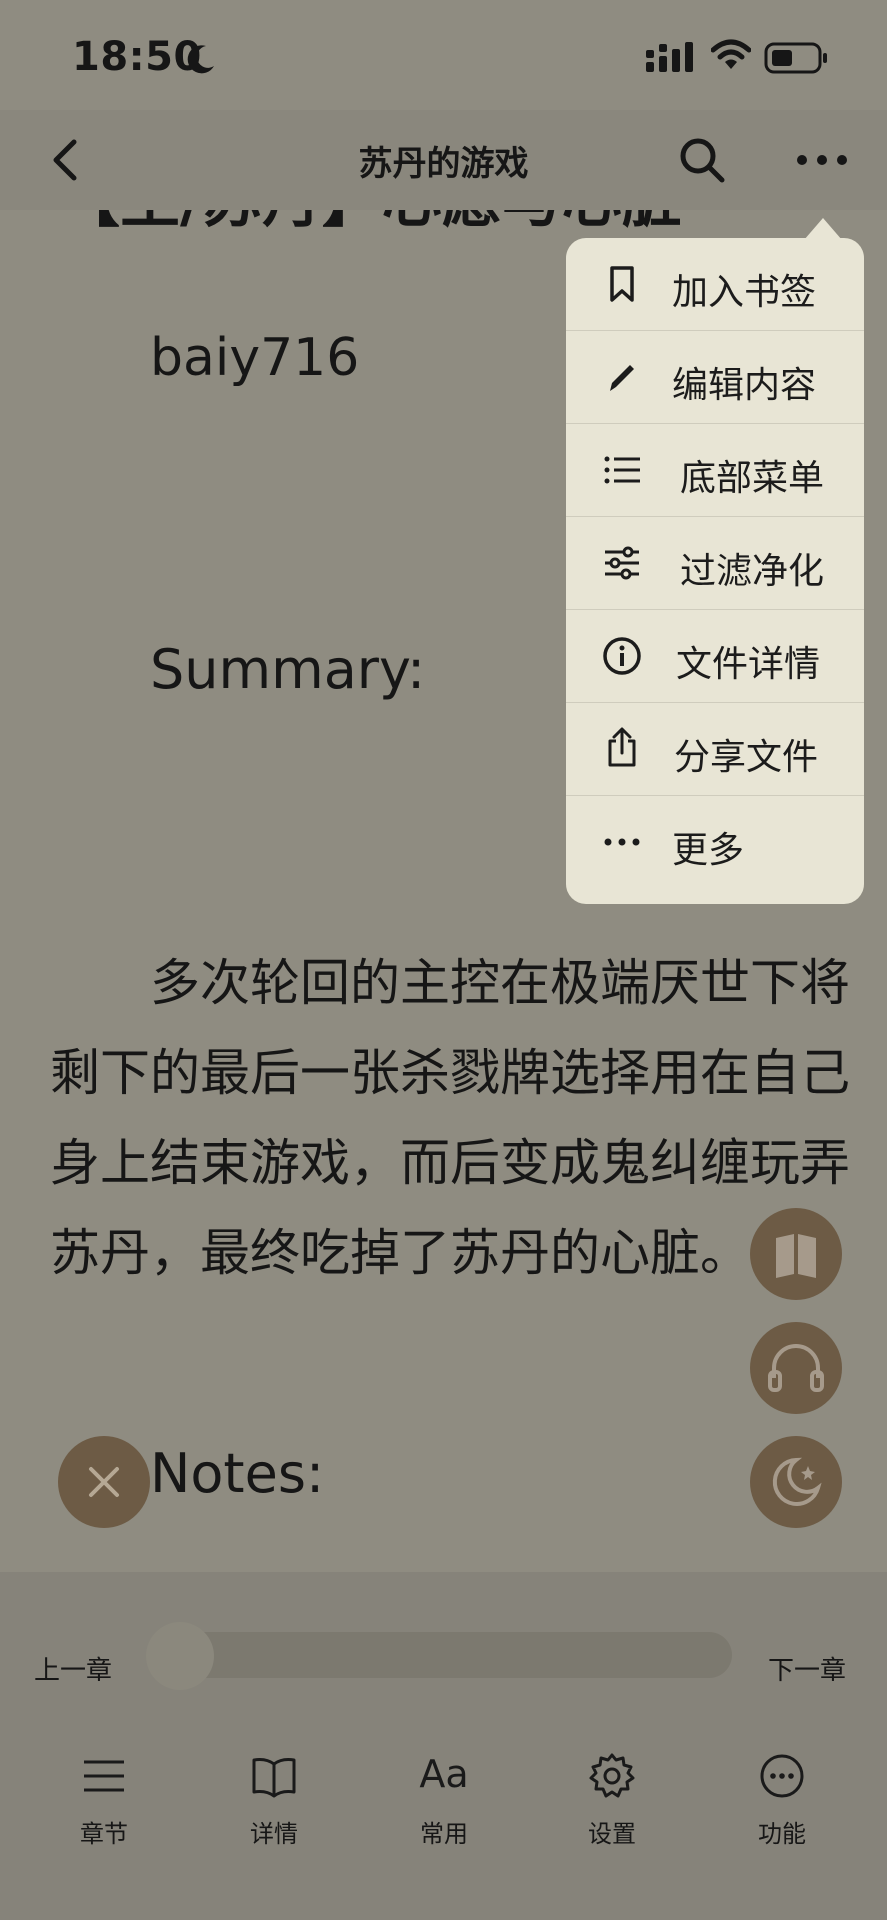  What do you see at coordinates (443, 164) in the screenshot?
I see `book-title: 苏丹的游戏` at bounding box center [443, 164].